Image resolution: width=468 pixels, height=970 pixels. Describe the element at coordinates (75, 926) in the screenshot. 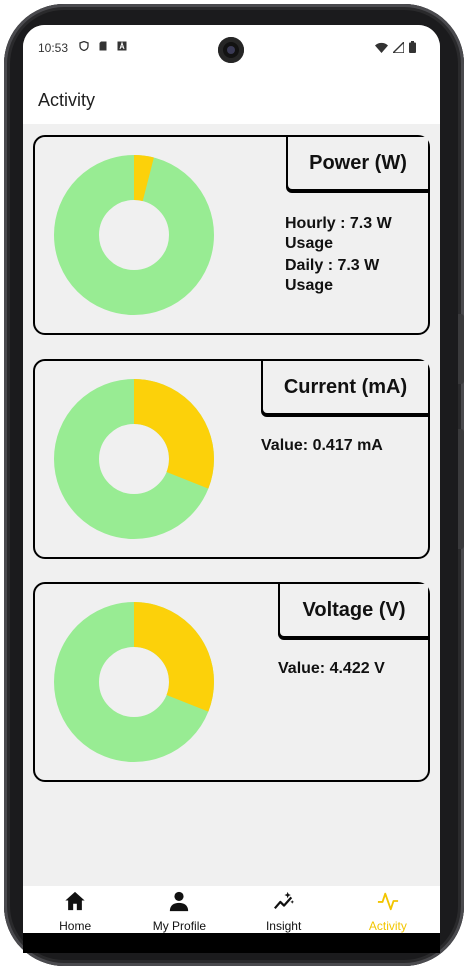

I see `nav-label-home: Home` at that location.